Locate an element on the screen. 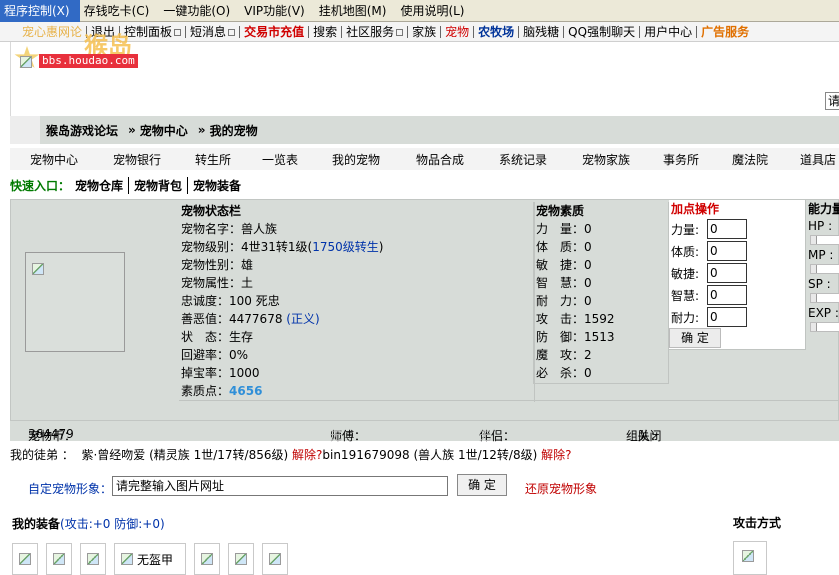 The image size is (839, 575). armor-slot: 无盔甲 is located at coordinates (150, 559).